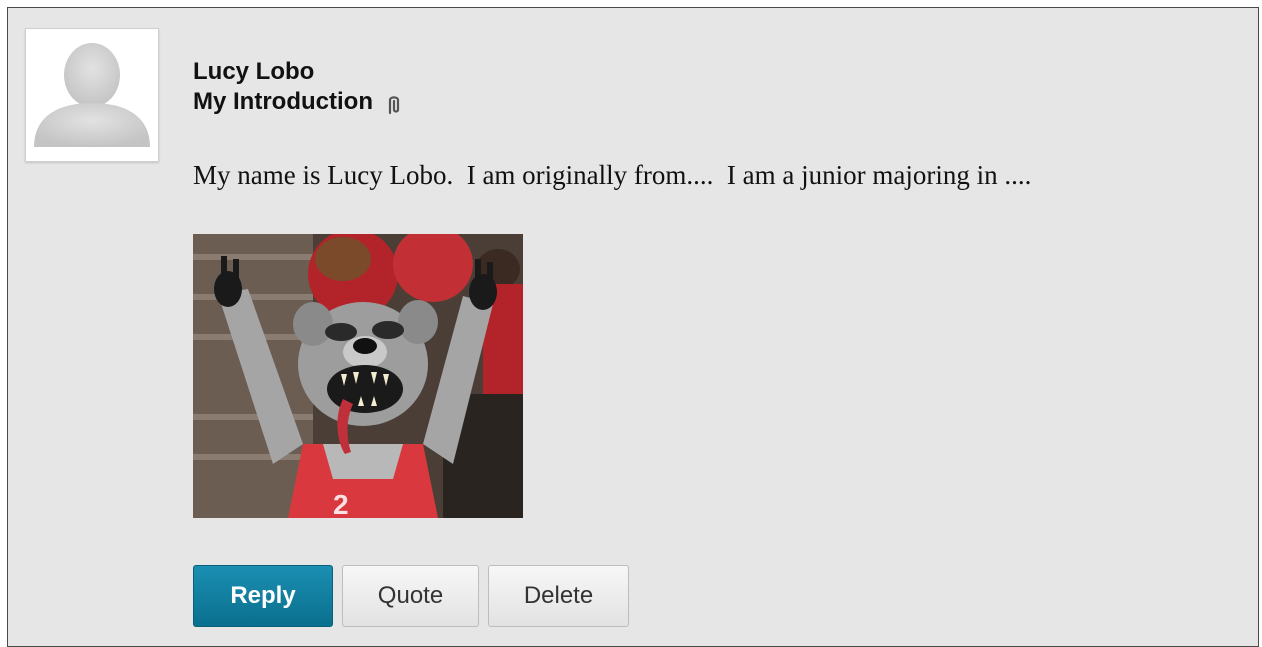  I want to click on avatar, so click(92, 95).